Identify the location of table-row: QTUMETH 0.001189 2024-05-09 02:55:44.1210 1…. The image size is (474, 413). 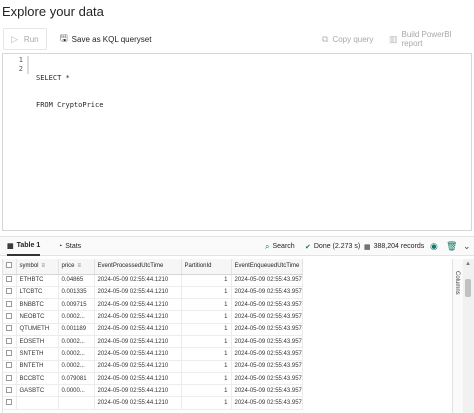
(153, 329).